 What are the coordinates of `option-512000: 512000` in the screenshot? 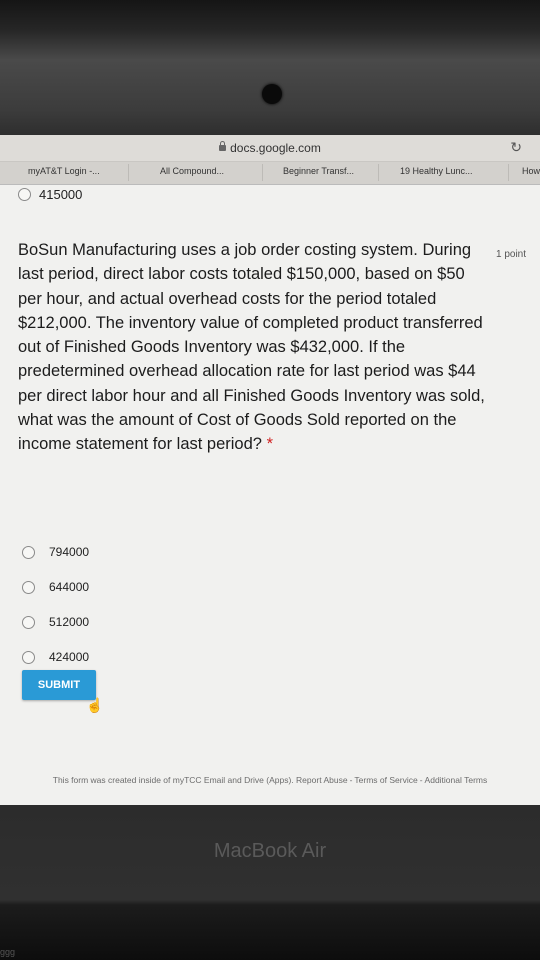 It's located at (55, 632).